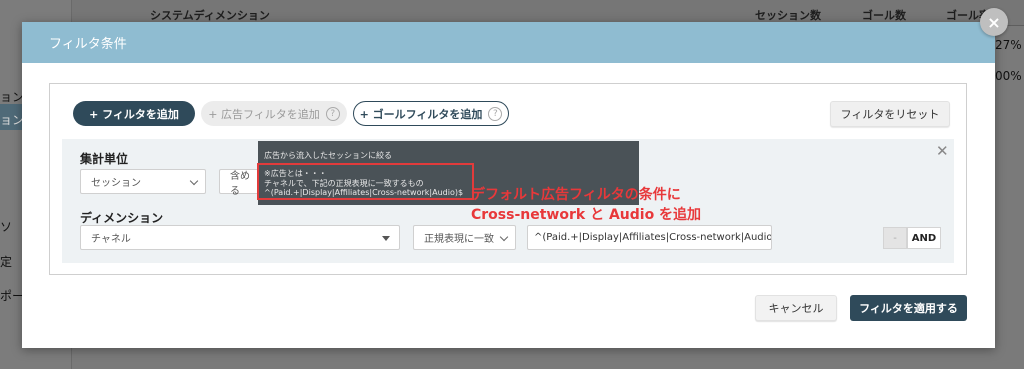  I want to click on add-filter-button: + フィルタを追加, so click(134, 113).